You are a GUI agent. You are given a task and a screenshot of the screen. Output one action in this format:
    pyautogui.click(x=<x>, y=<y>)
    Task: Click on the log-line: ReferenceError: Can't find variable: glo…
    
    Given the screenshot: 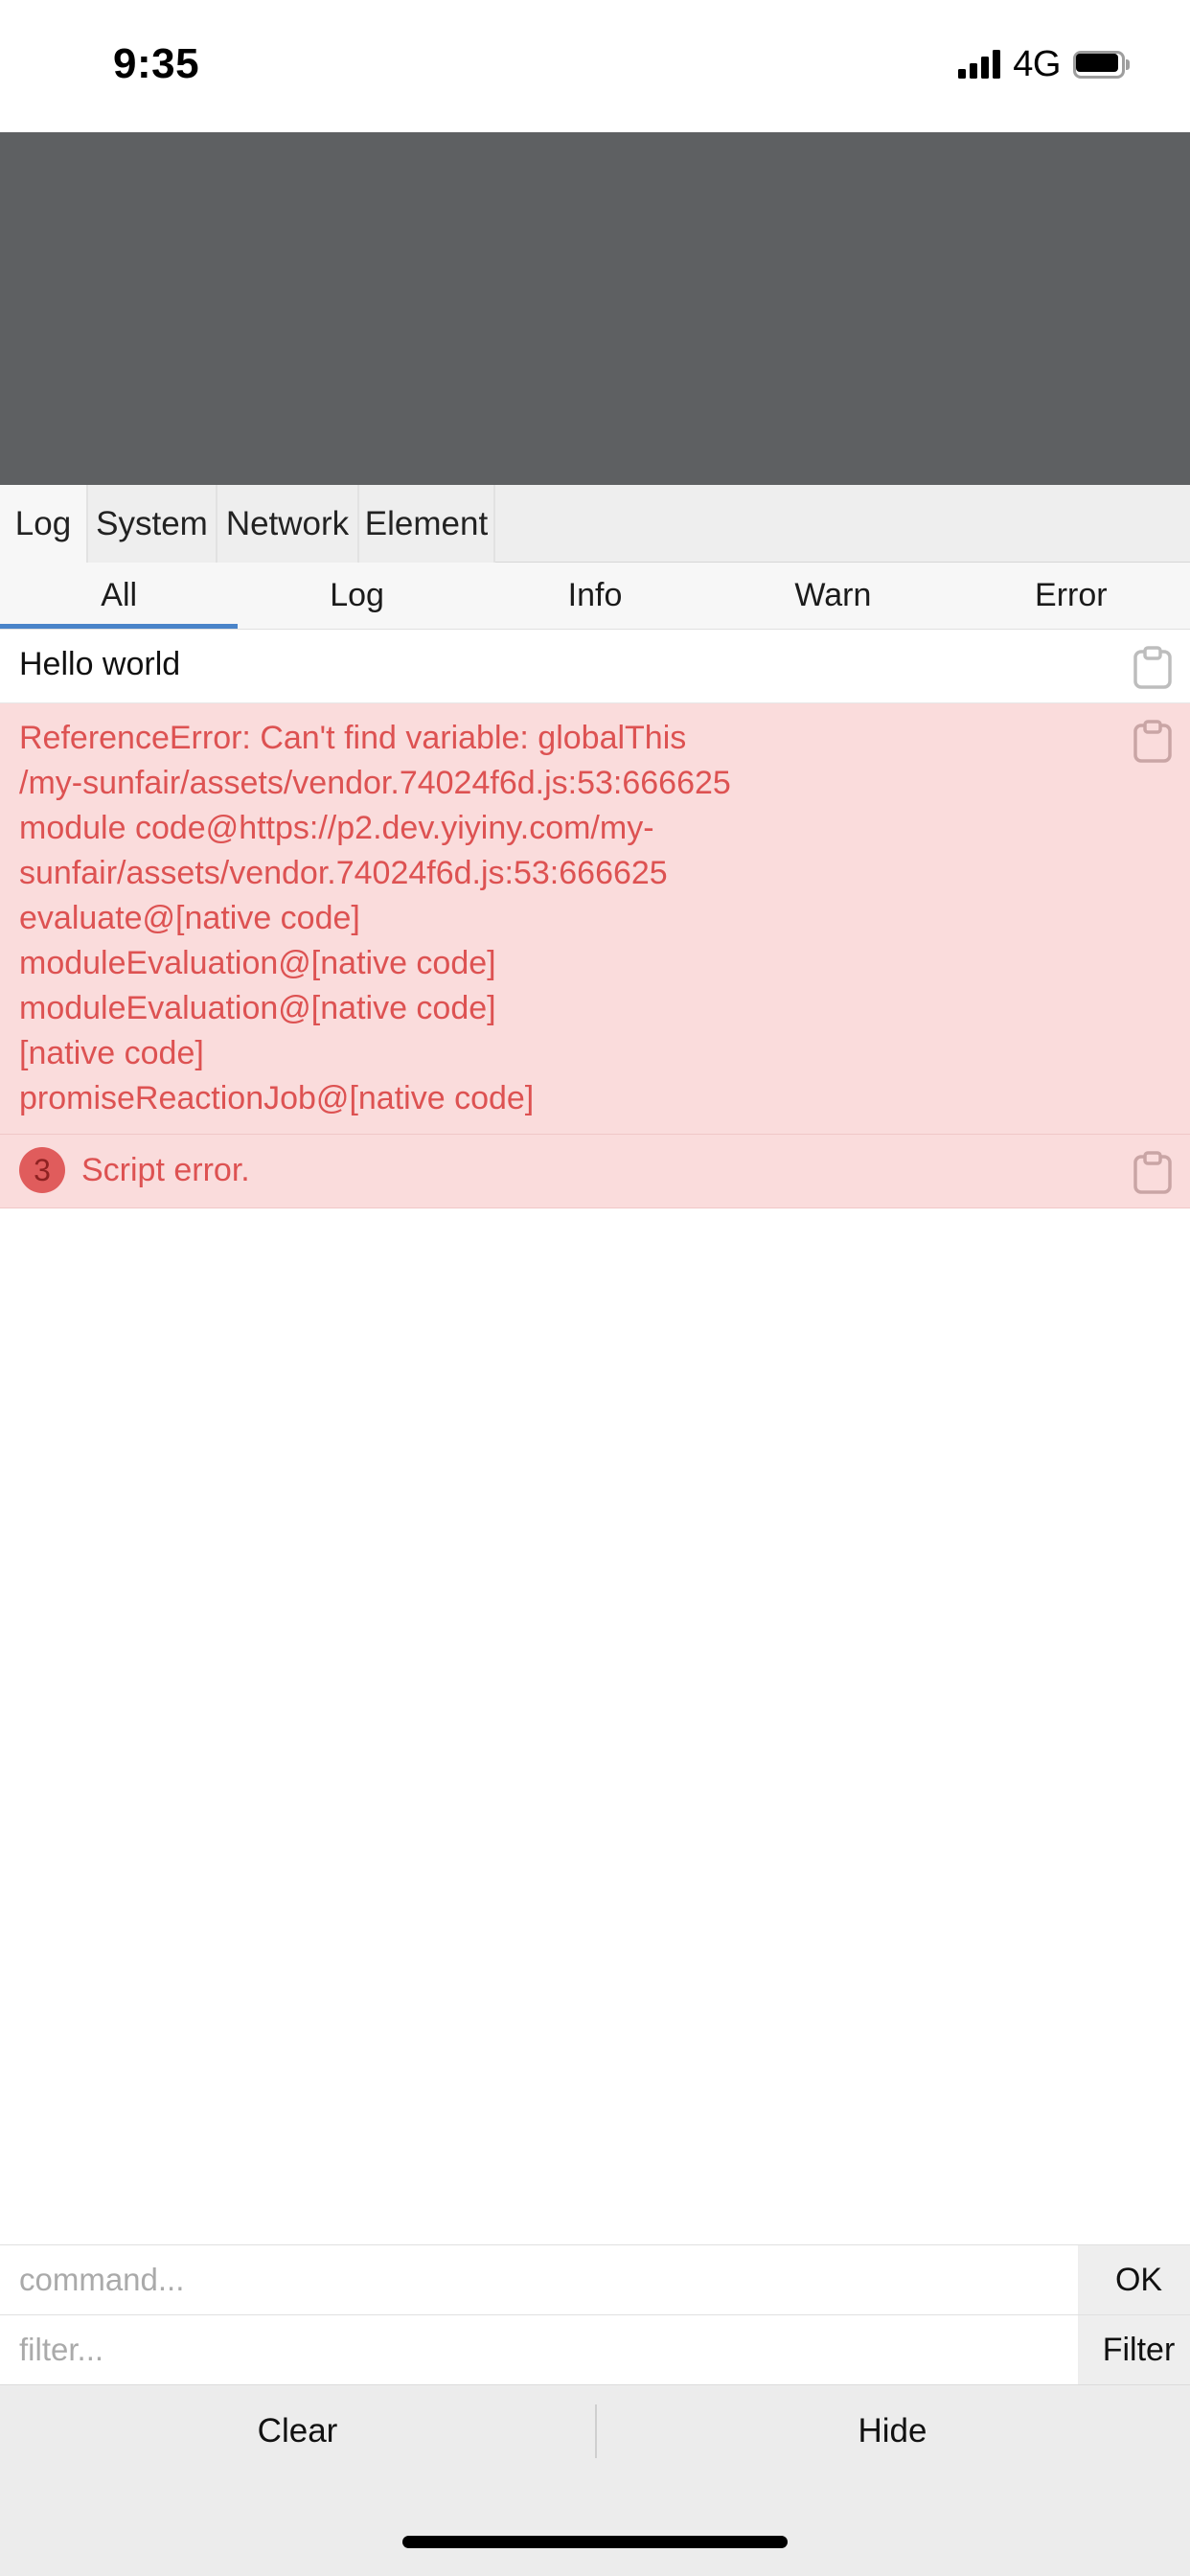 What is the action you would take?
    pyautogui.click(x=353, y=738)
    